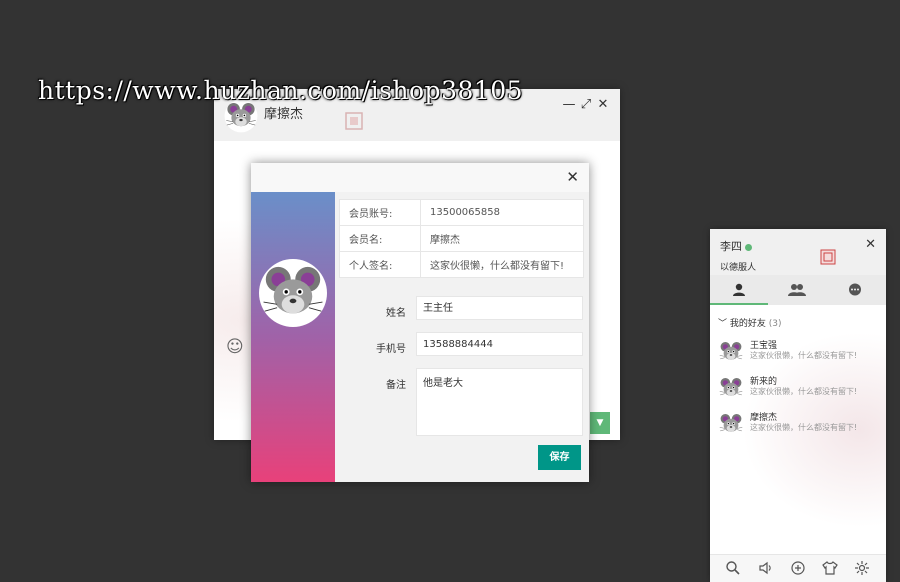 The image size is (900, 582). What do you see at coordinates (293, 293) in the screenshot?
I see `profile-avatar` at bounding box center [293, 293].